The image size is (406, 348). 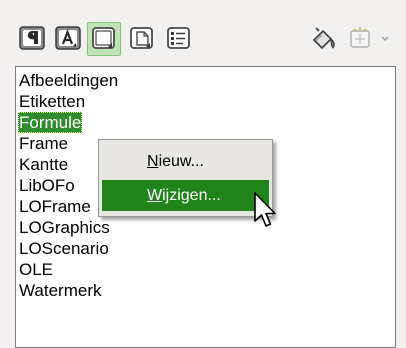 I want to click on list-item: LibOFo, so click(x=47, y=185).